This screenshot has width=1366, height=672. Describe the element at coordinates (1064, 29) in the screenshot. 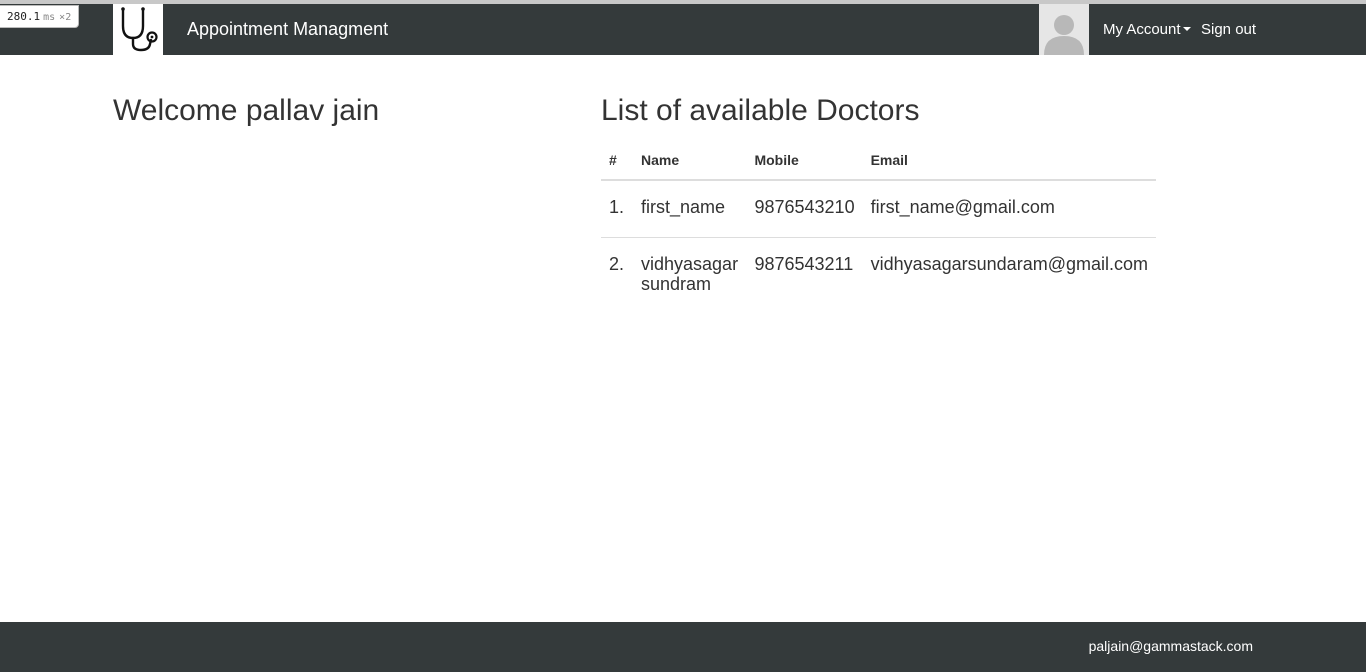

I see `user-silhouette-icon` at that location.